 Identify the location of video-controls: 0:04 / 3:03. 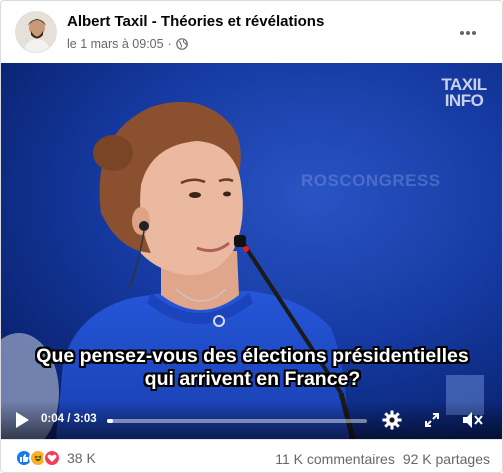
(251, 420).